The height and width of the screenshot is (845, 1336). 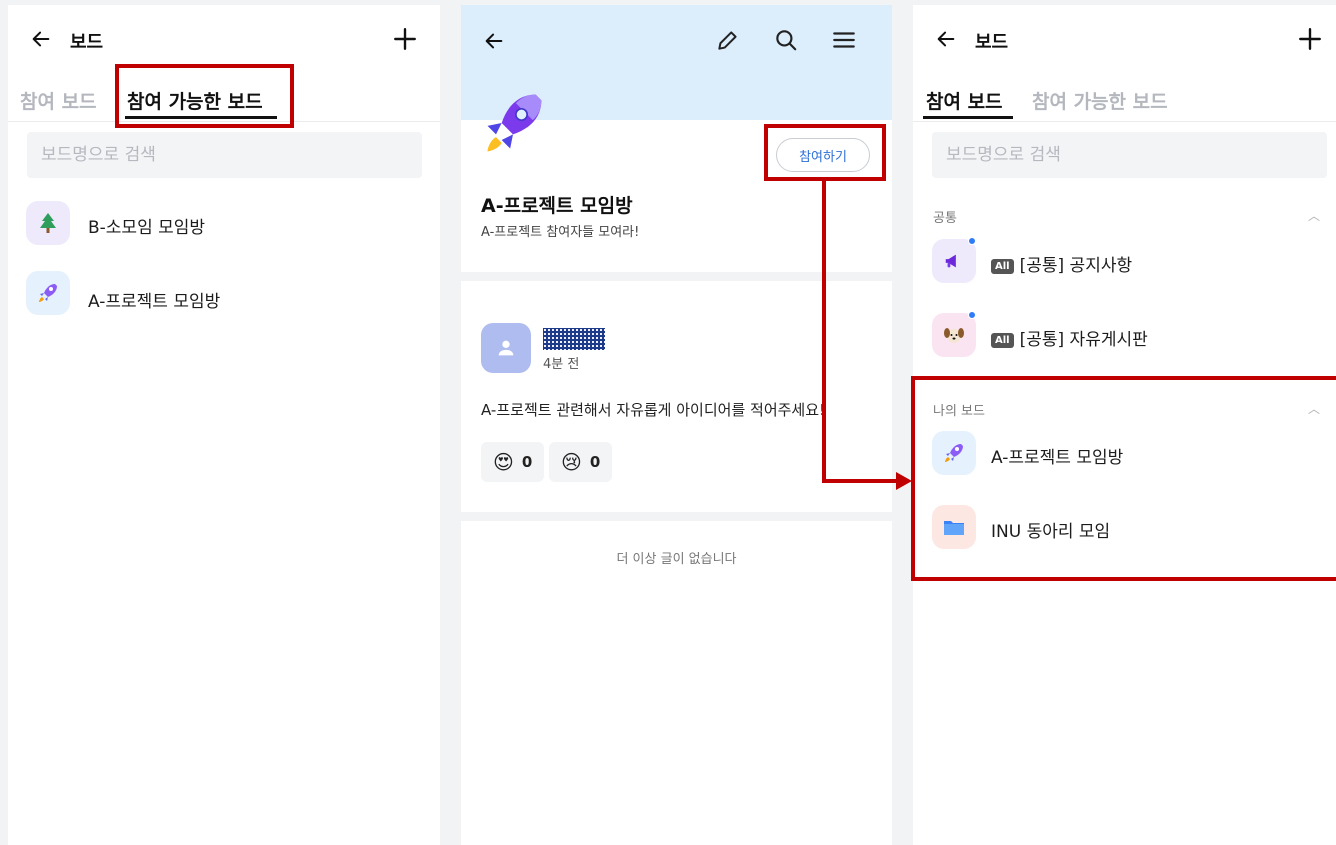 I want to click on reaction-button: 😍 0, so click(x=513, y=462).